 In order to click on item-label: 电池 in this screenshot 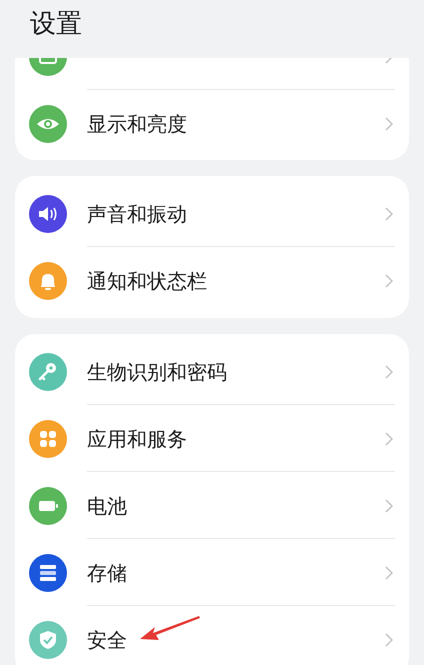, I will do `click(107, 506)`.